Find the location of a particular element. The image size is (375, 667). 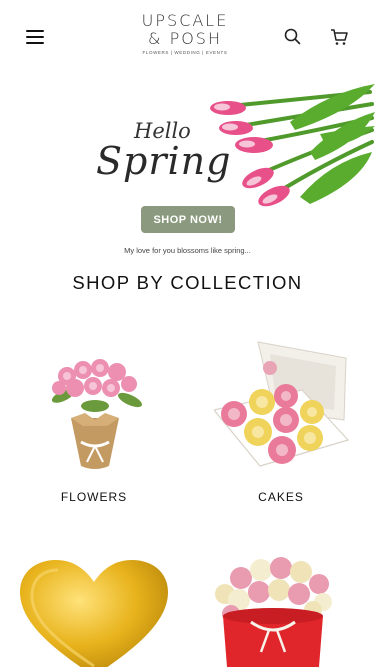

collection-card-flowers: FLOWERS is located at coordinates (93, 425).